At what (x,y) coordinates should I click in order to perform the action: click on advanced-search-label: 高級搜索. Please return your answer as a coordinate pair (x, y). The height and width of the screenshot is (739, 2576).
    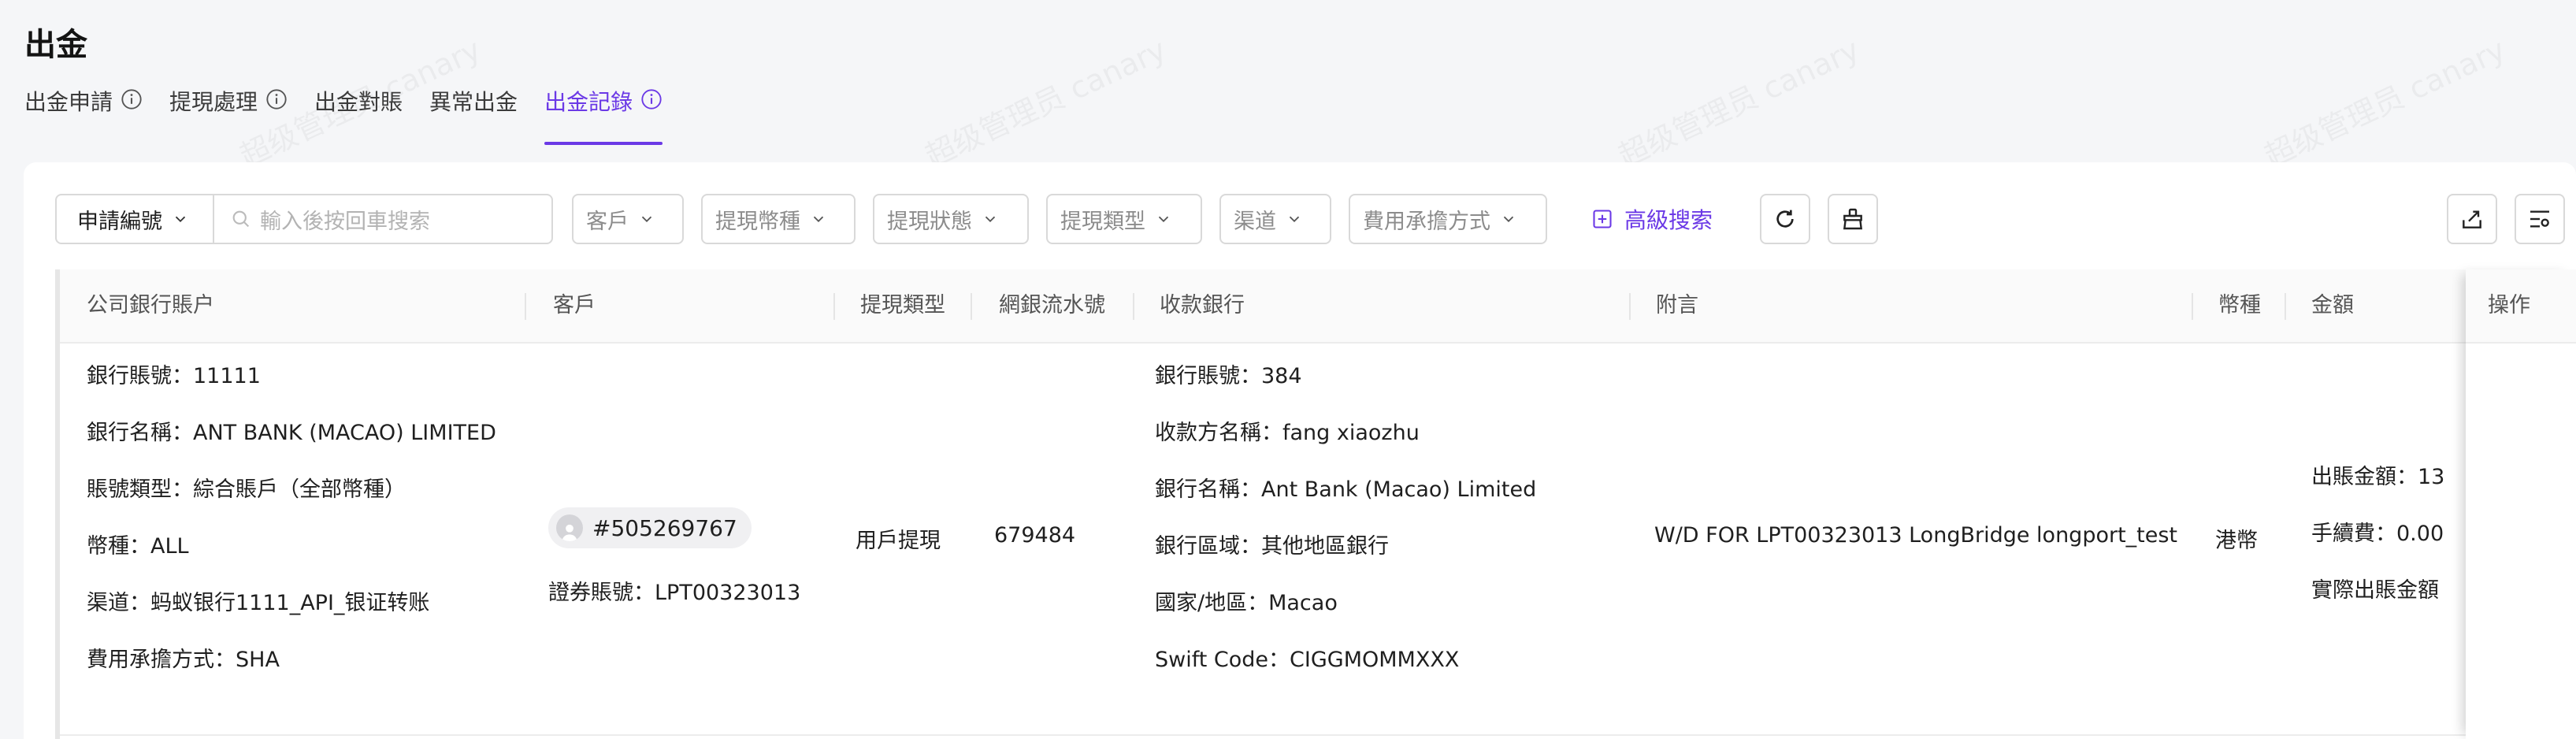
    Looking at the image, I should click on (1668, 220).